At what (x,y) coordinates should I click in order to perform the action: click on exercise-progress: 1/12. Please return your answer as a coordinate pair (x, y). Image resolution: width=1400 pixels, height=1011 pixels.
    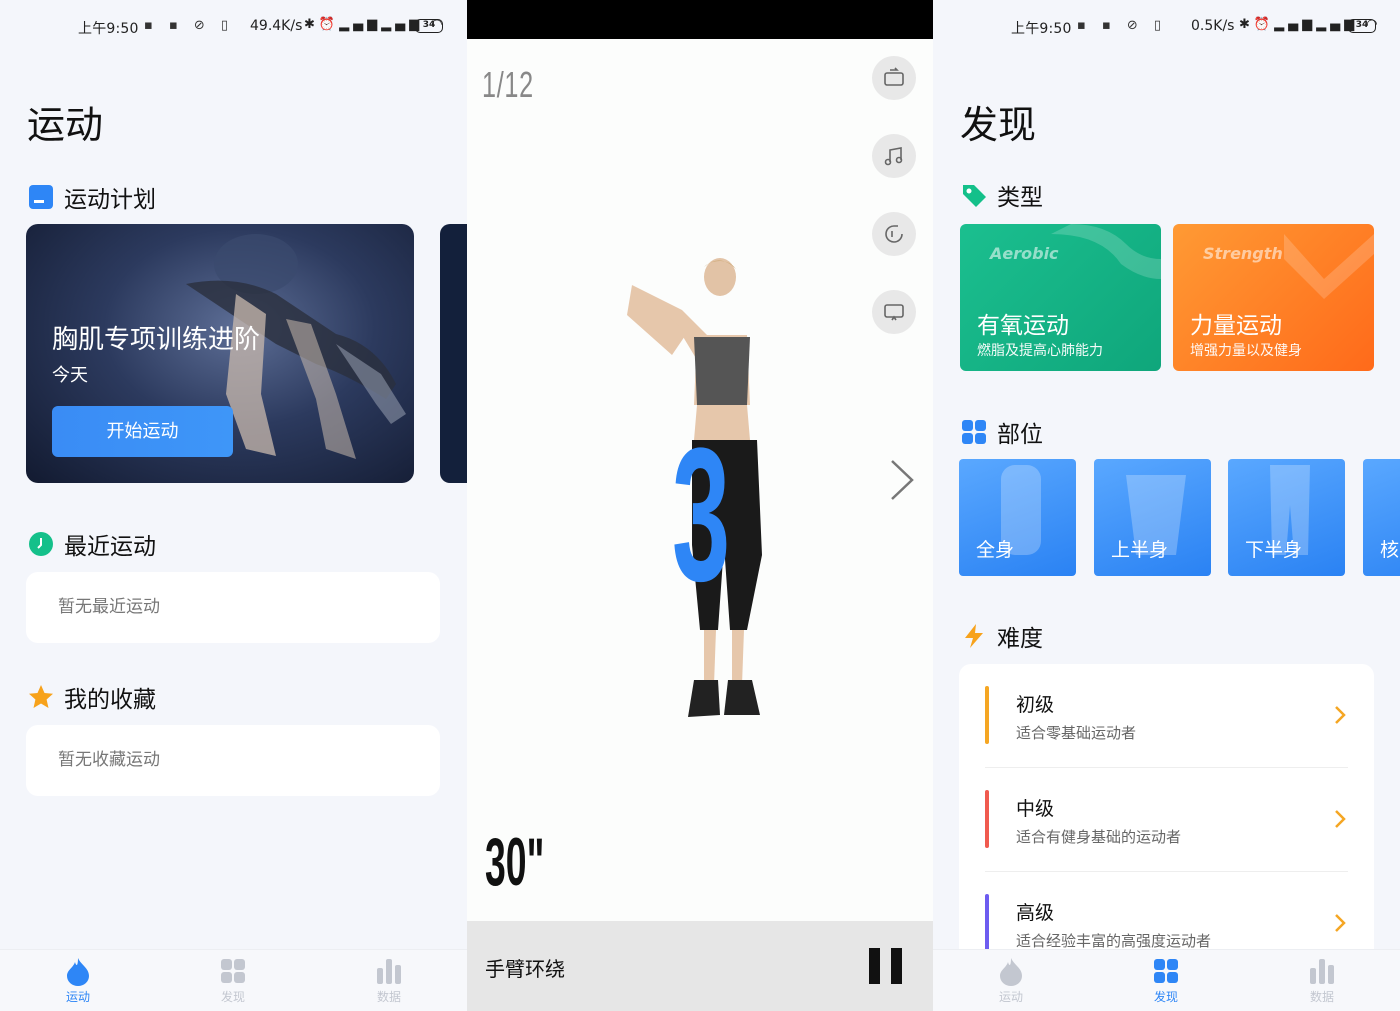
    Looking at the image, I should click on (508, 84).